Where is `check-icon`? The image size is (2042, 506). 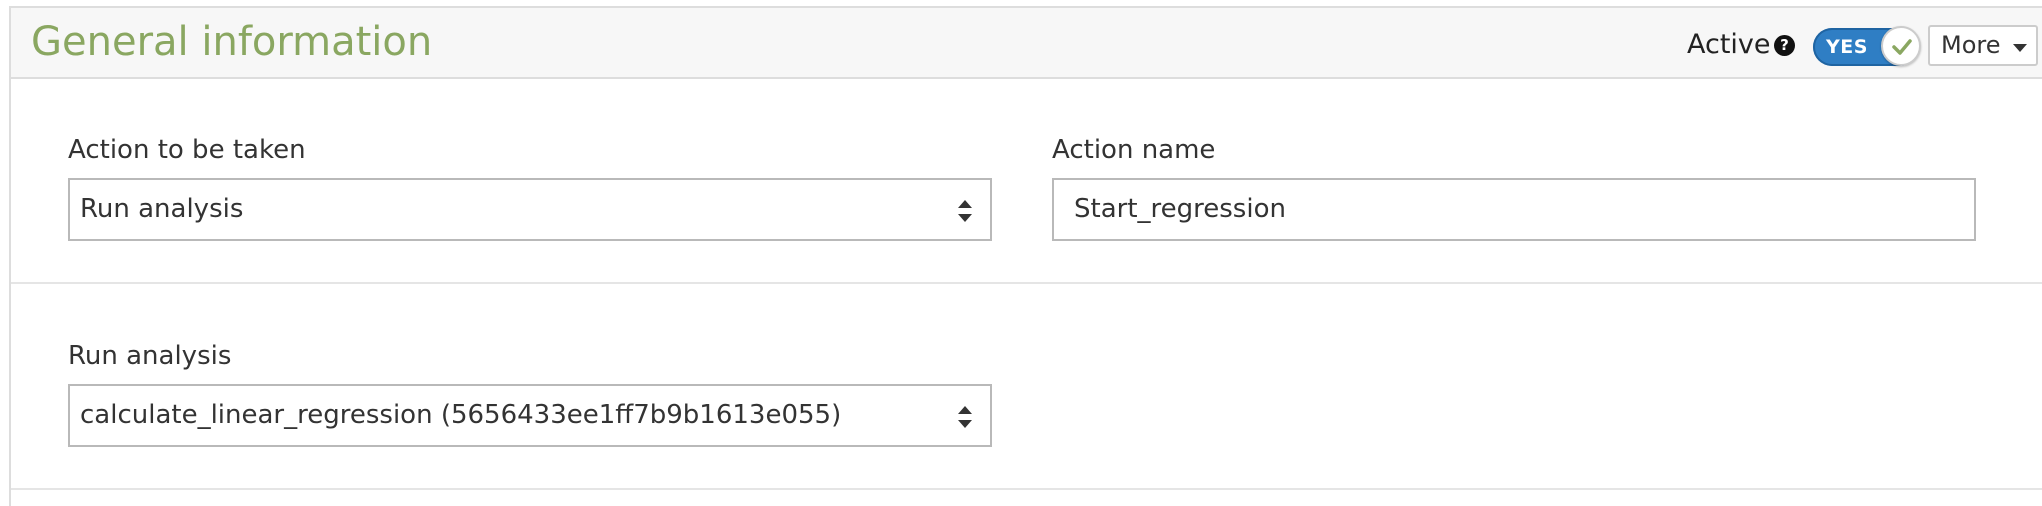 check-icon is located at coordinates (1902, 47).